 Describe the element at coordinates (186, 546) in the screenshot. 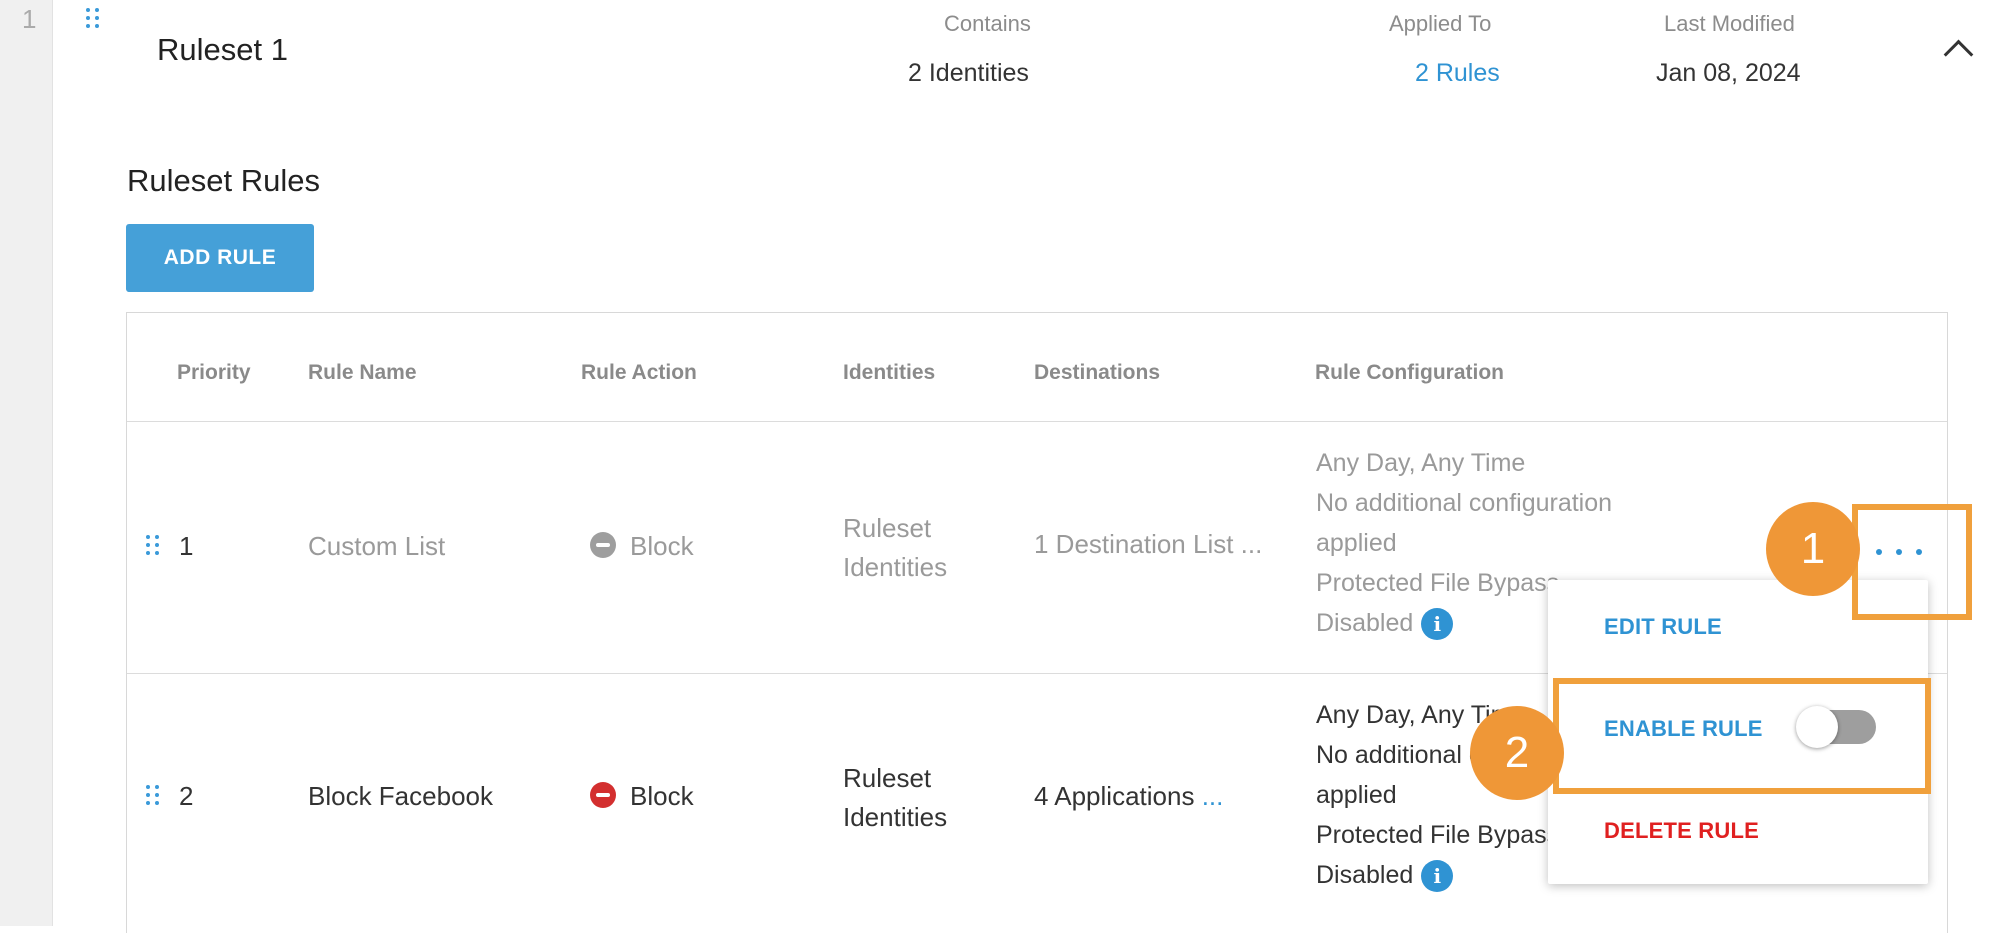

I see `row-1-priority: 1` at that location.